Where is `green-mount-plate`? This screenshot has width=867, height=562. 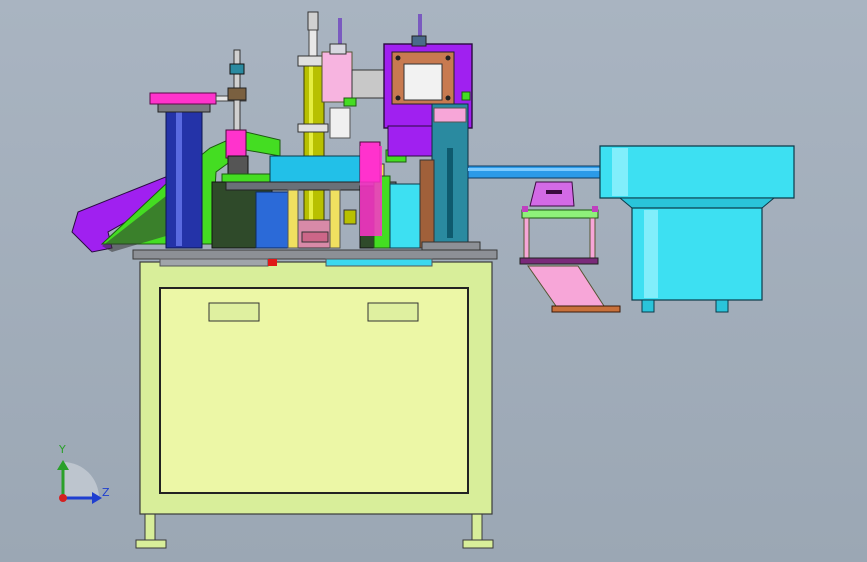
green-mount-plate is located at coordinates (560, 214).